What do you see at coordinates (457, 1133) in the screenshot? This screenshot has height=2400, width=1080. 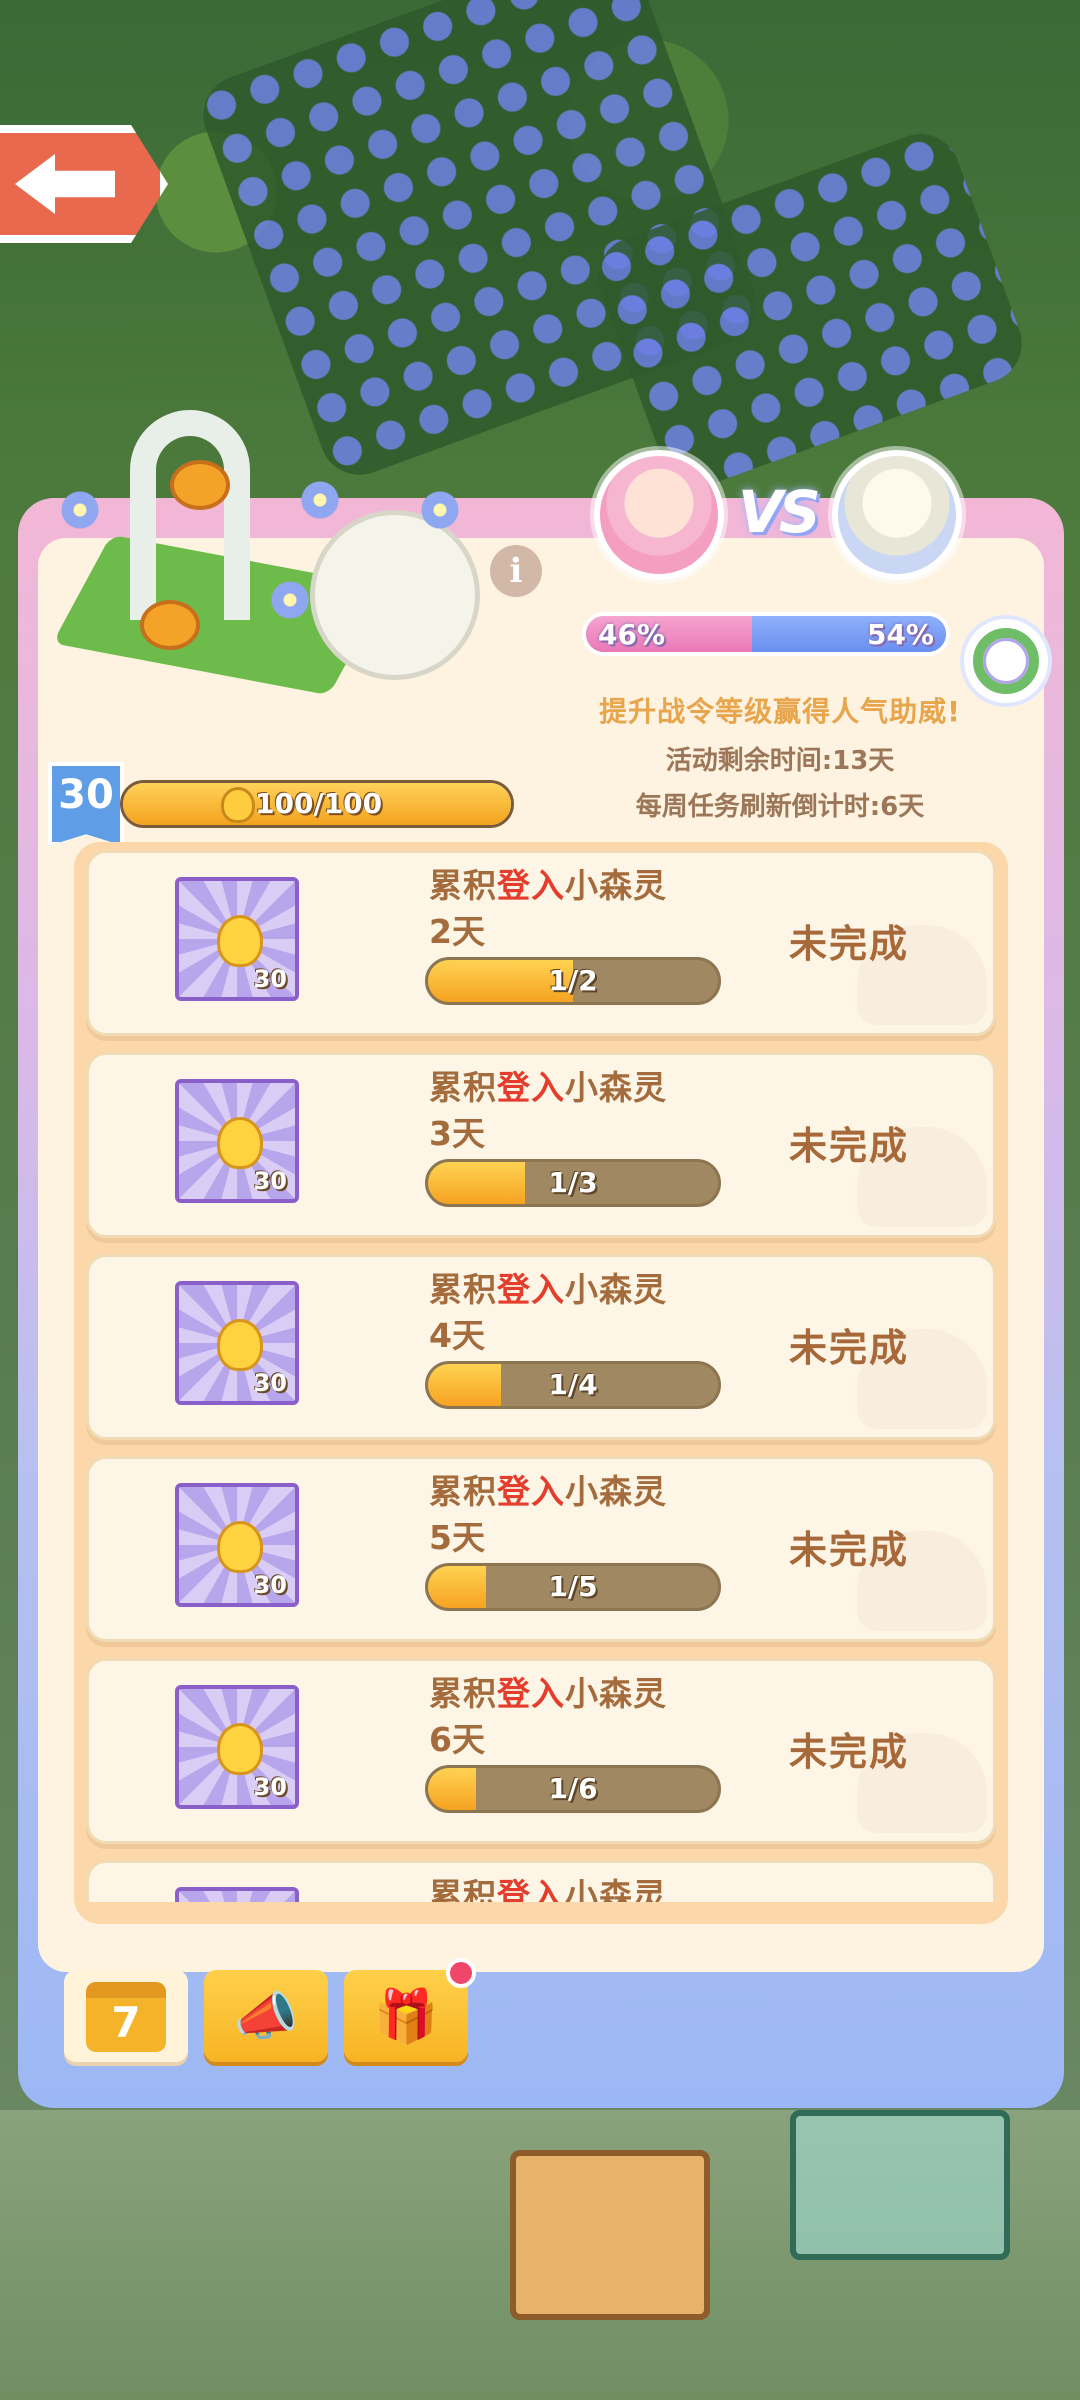 I see `task-days: 3天` at bounding box center [457, 1133].